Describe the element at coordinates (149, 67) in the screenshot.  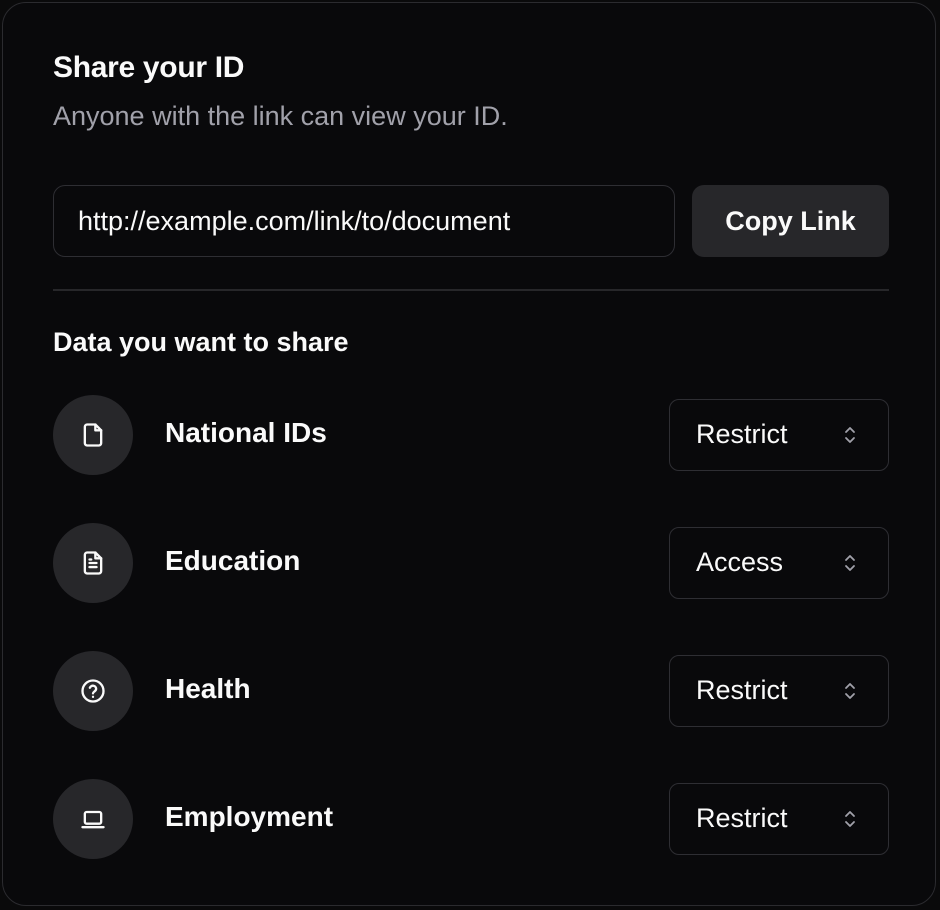
I see `card-title: Share your ID` at that location.